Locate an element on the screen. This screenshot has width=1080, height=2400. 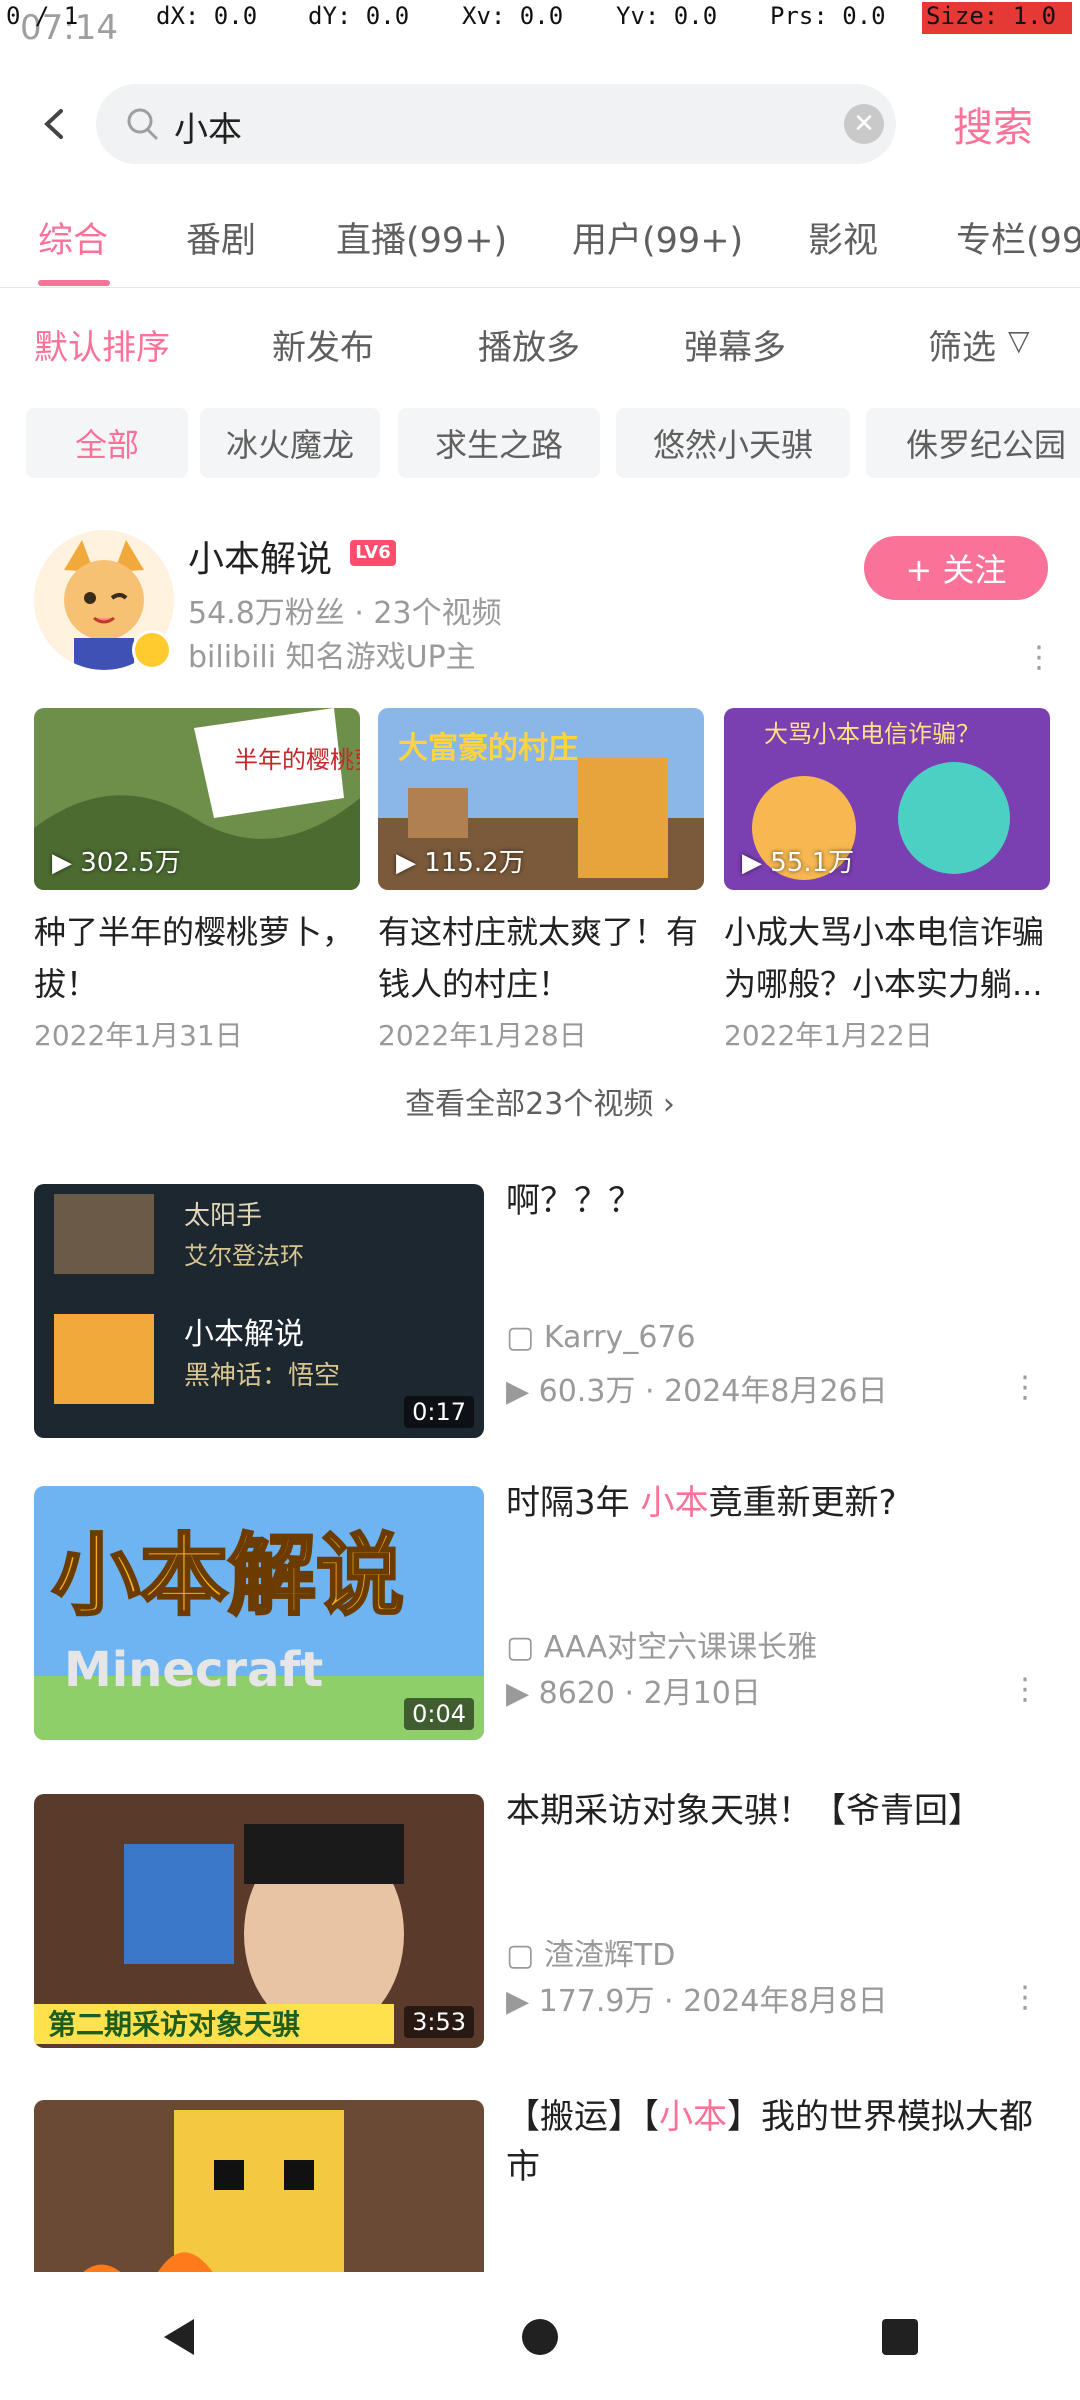
video-title: 啊？？？ is located at coordinates (776, 1201).